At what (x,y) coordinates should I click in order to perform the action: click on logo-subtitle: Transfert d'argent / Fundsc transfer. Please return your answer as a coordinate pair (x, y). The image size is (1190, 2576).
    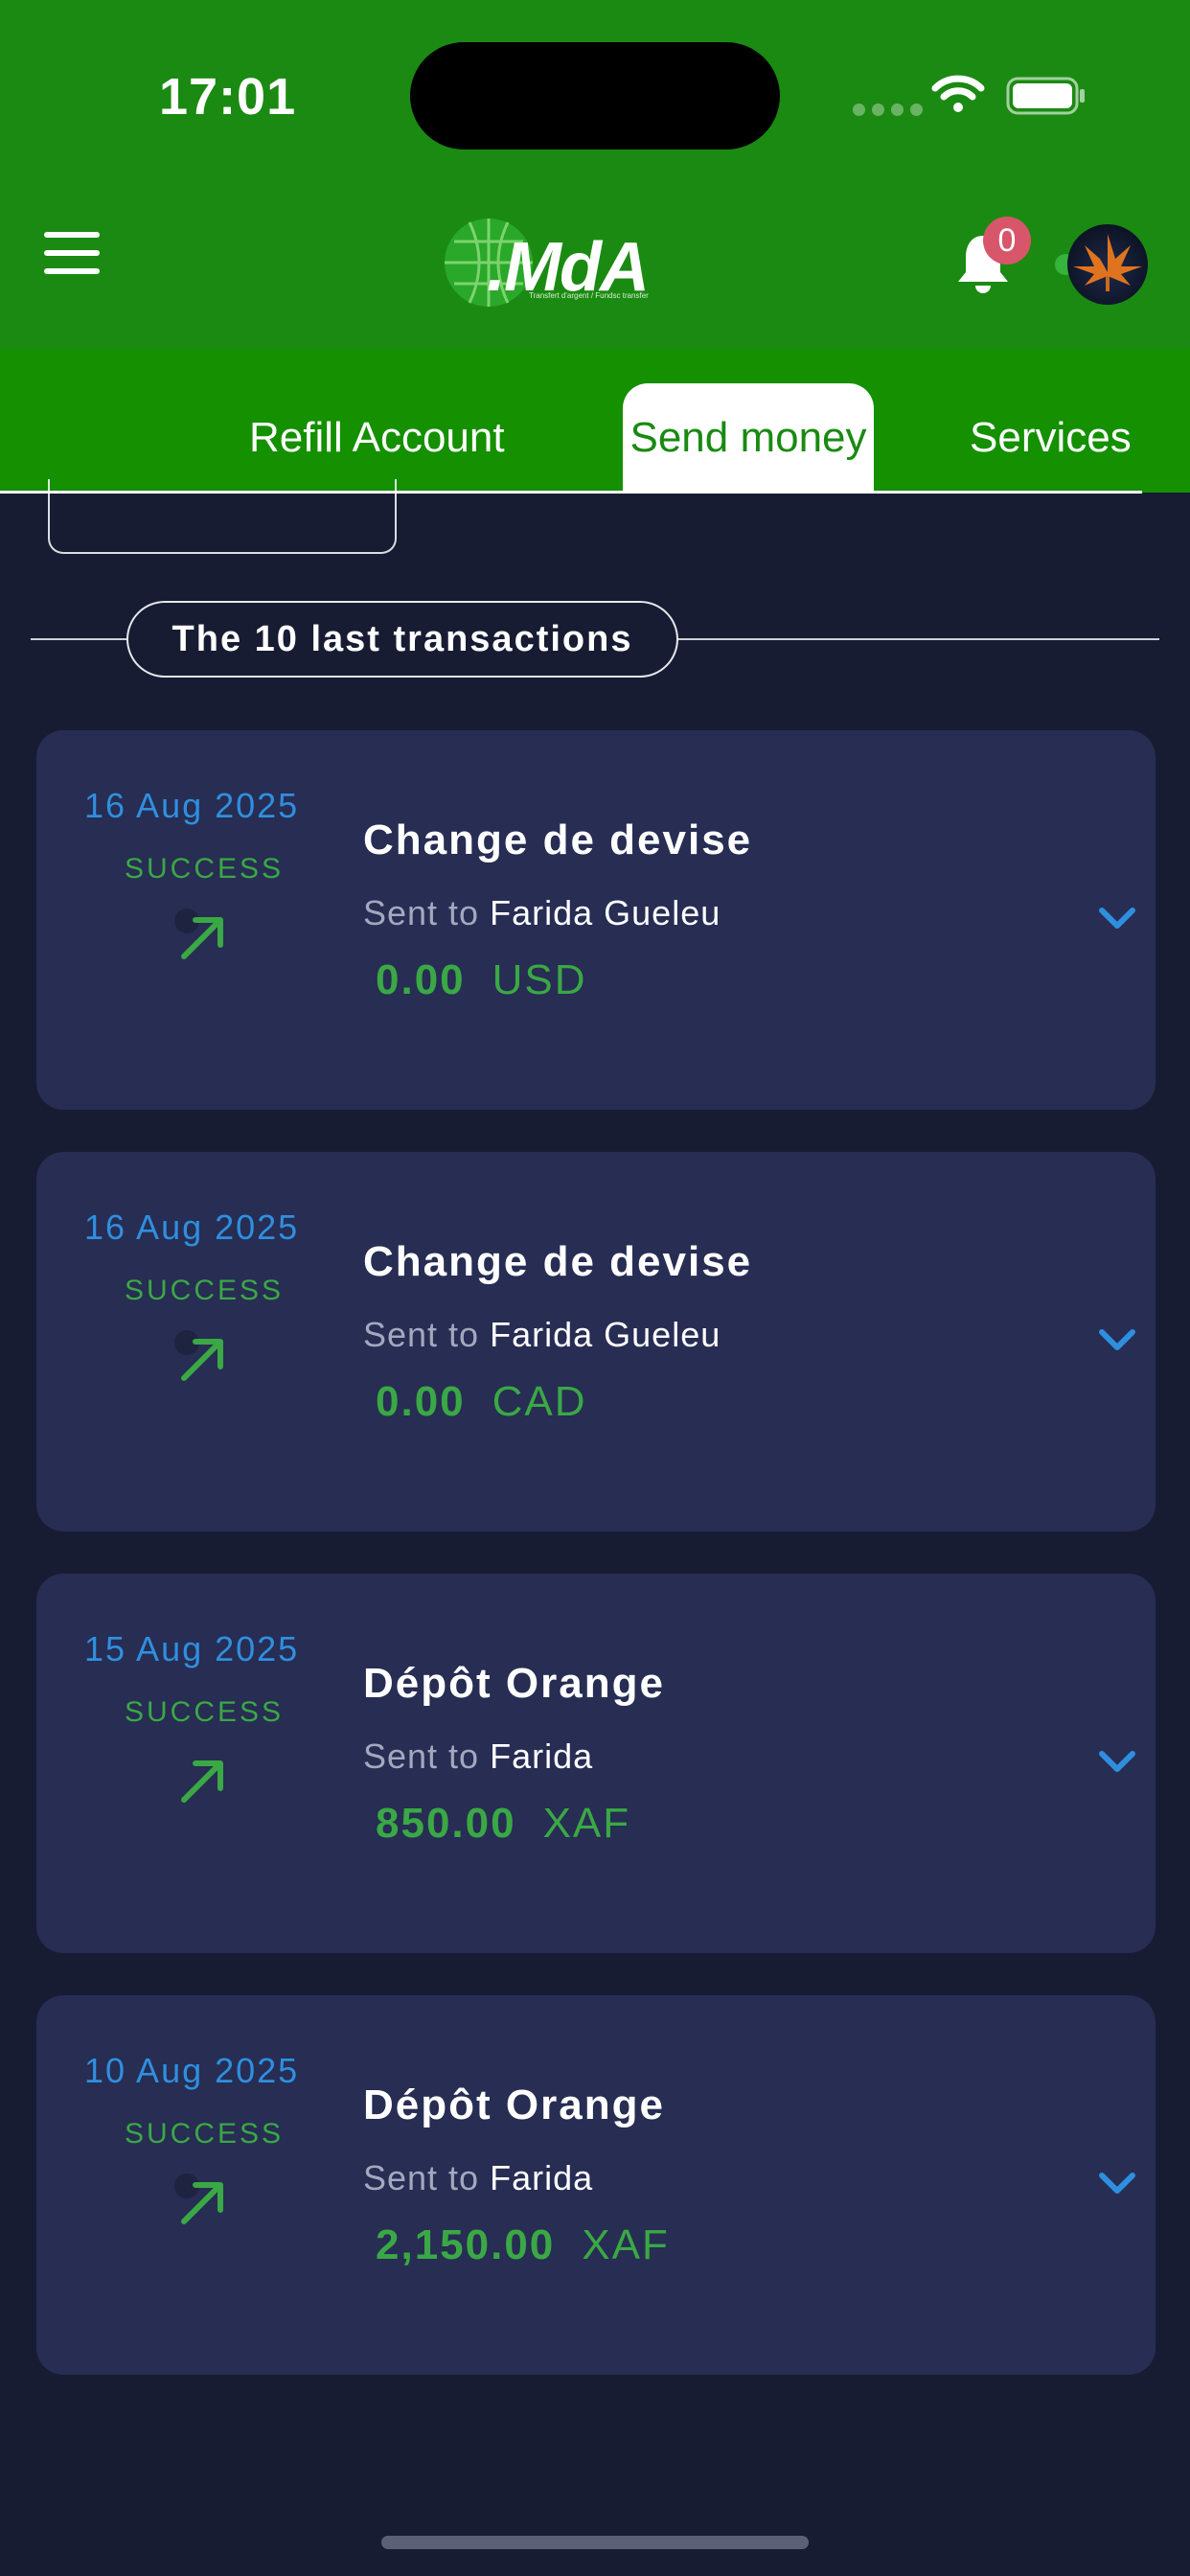
    Looking at the image, I should click on (589, 295).